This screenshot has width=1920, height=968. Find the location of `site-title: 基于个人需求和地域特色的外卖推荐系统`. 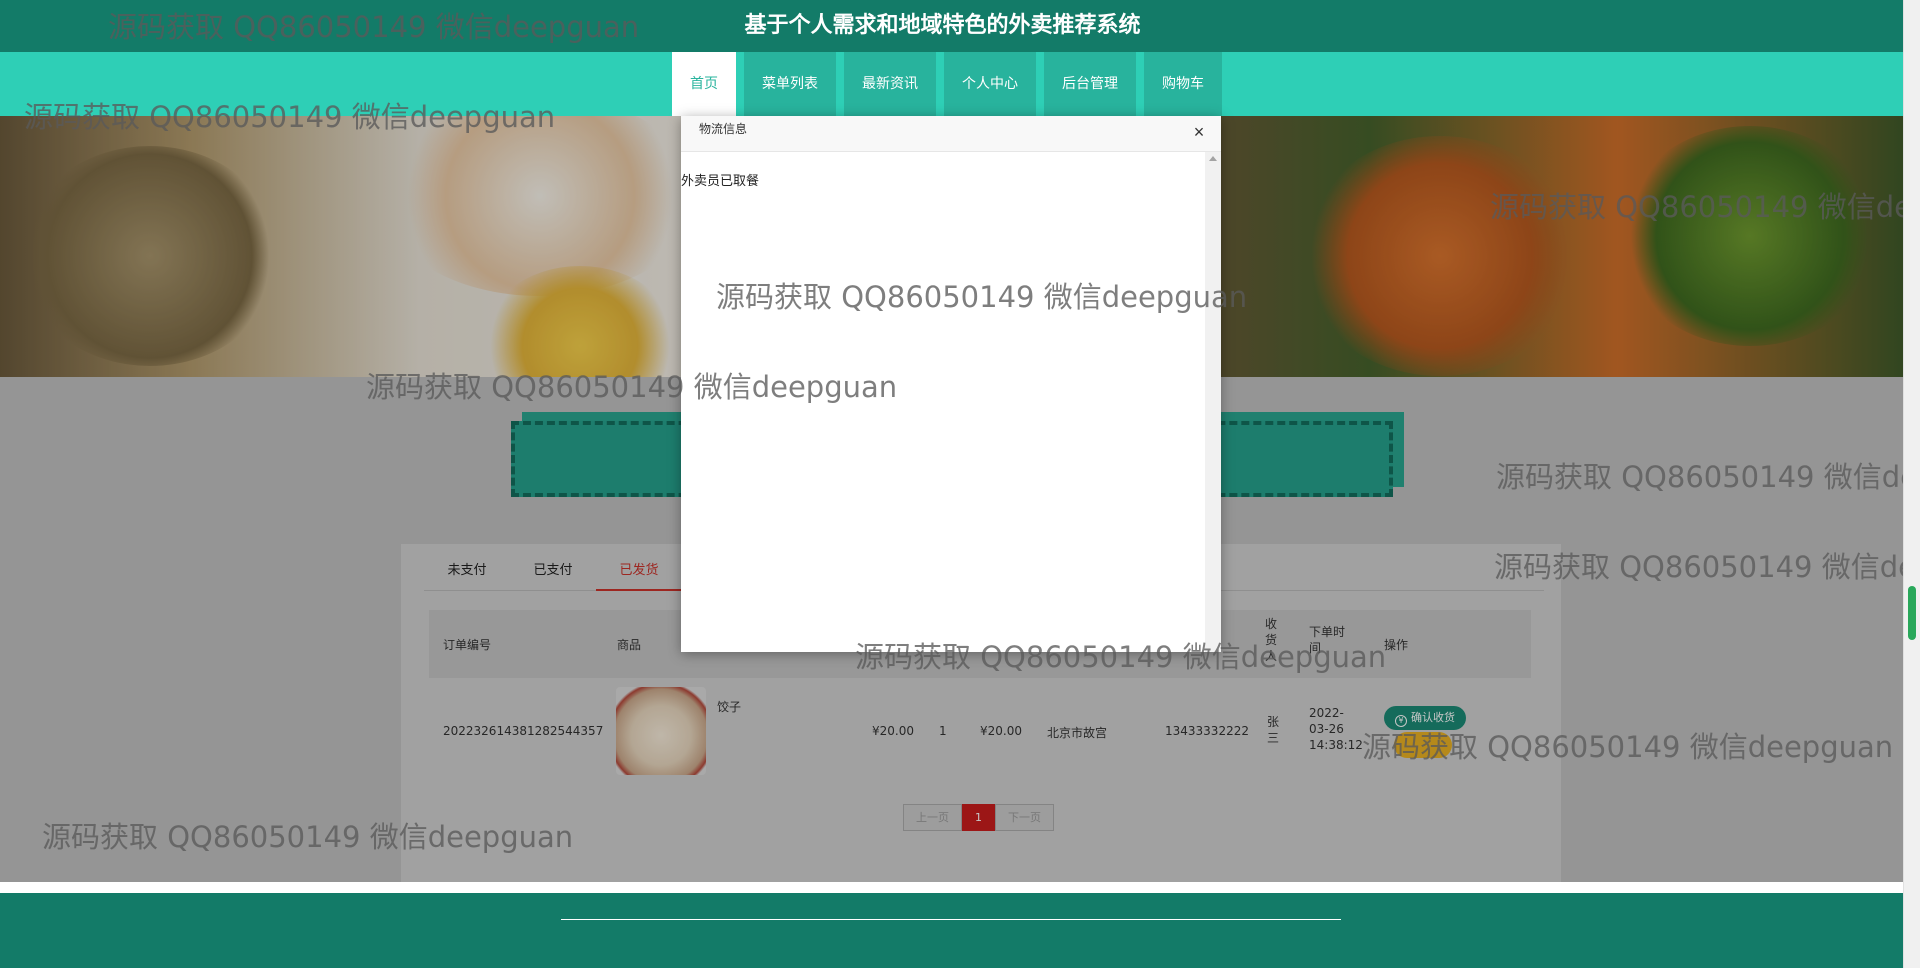

site-title: 基于个人需求和地域特色的外卖推荐系统 is located at coordinates (942, 25).